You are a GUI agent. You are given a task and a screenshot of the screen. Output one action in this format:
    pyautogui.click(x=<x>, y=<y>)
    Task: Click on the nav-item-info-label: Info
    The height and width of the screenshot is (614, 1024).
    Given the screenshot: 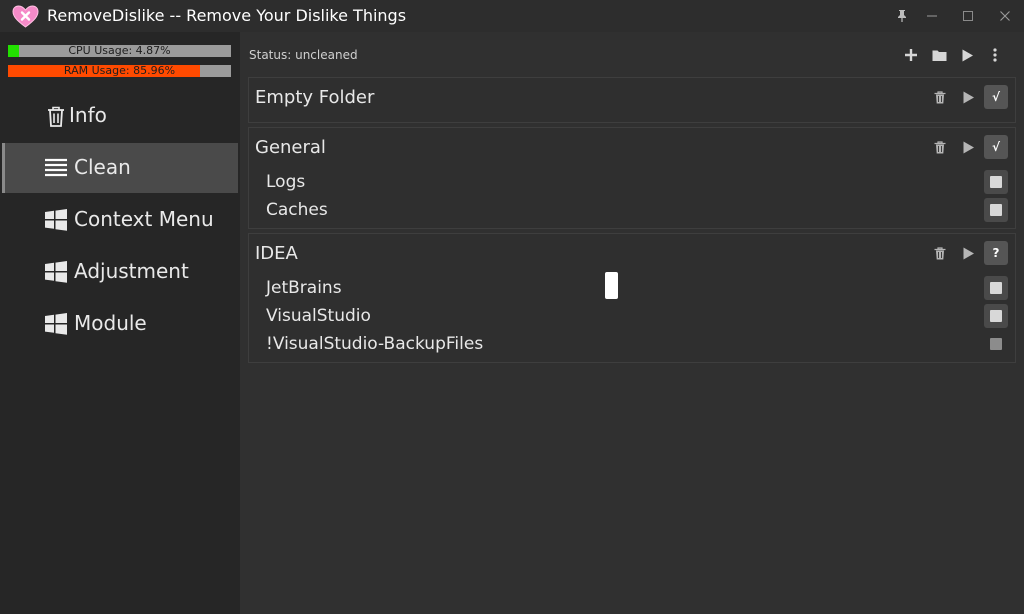 What is the action you would take?
    pyautogui.click(x=88, y=115)
    